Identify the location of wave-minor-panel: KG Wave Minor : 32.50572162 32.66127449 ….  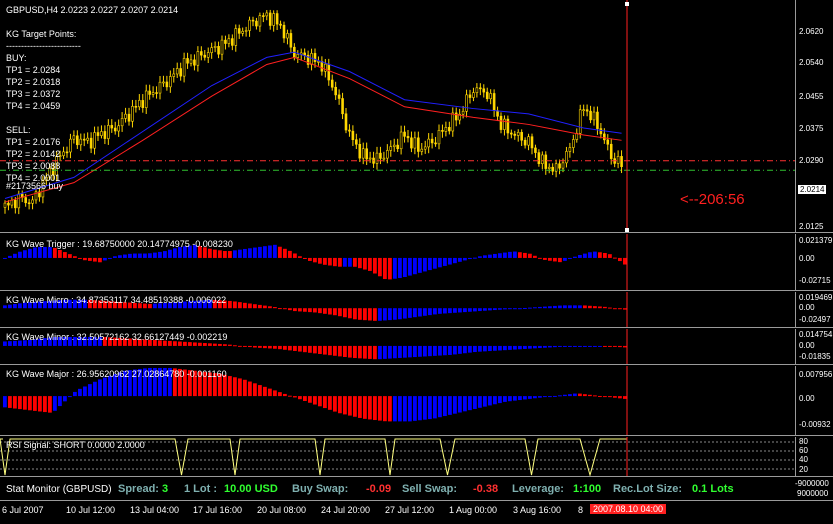
(397, 347).